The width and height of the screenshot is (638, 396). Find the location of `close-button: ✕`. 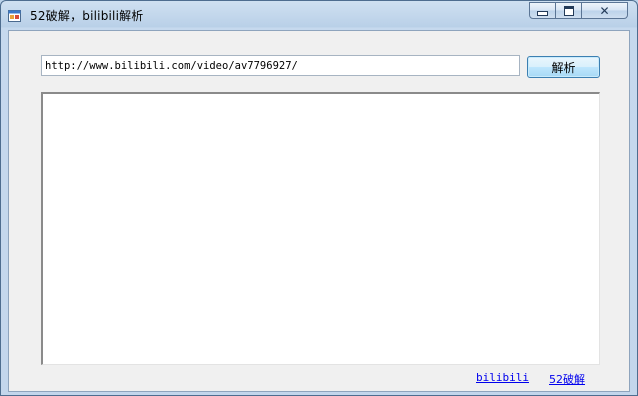

close-button: ✕ is located at coordinates (605, 10).